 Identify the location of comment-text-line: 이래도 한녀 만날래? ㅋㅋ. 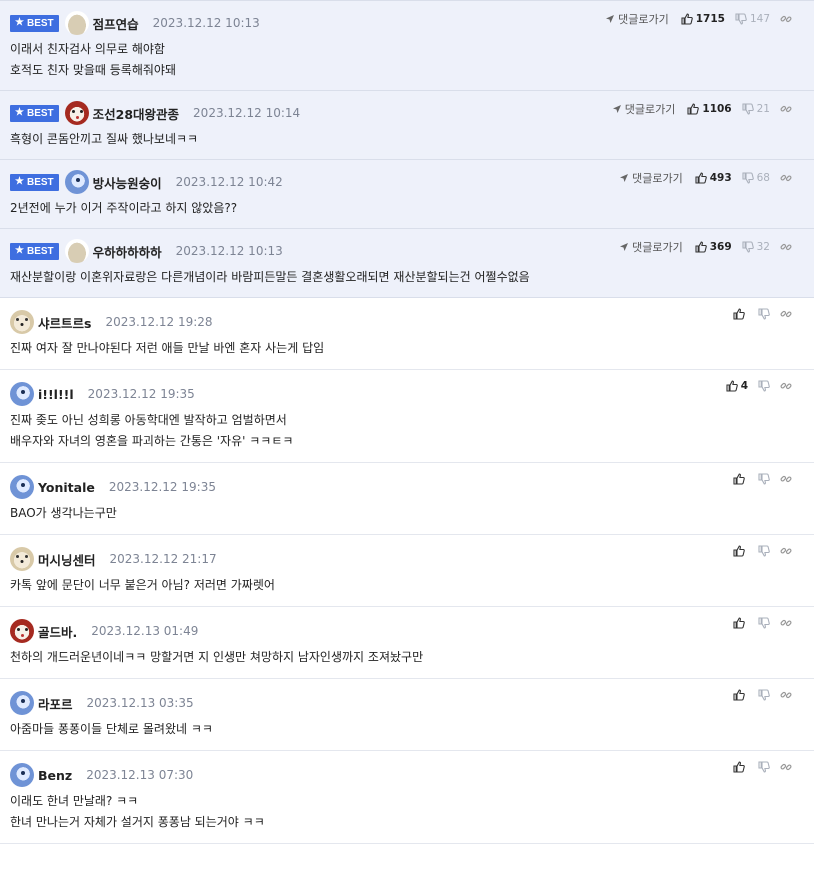
(74, 801).